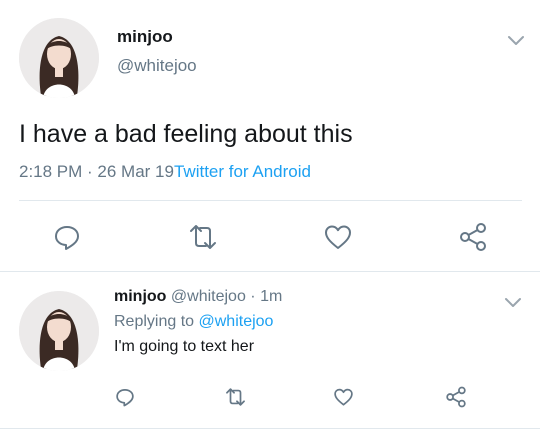  Describe the element at coordinates (242, 171) in the screenshot. I see `tweet-source-link: Twitter for Android` at that location.